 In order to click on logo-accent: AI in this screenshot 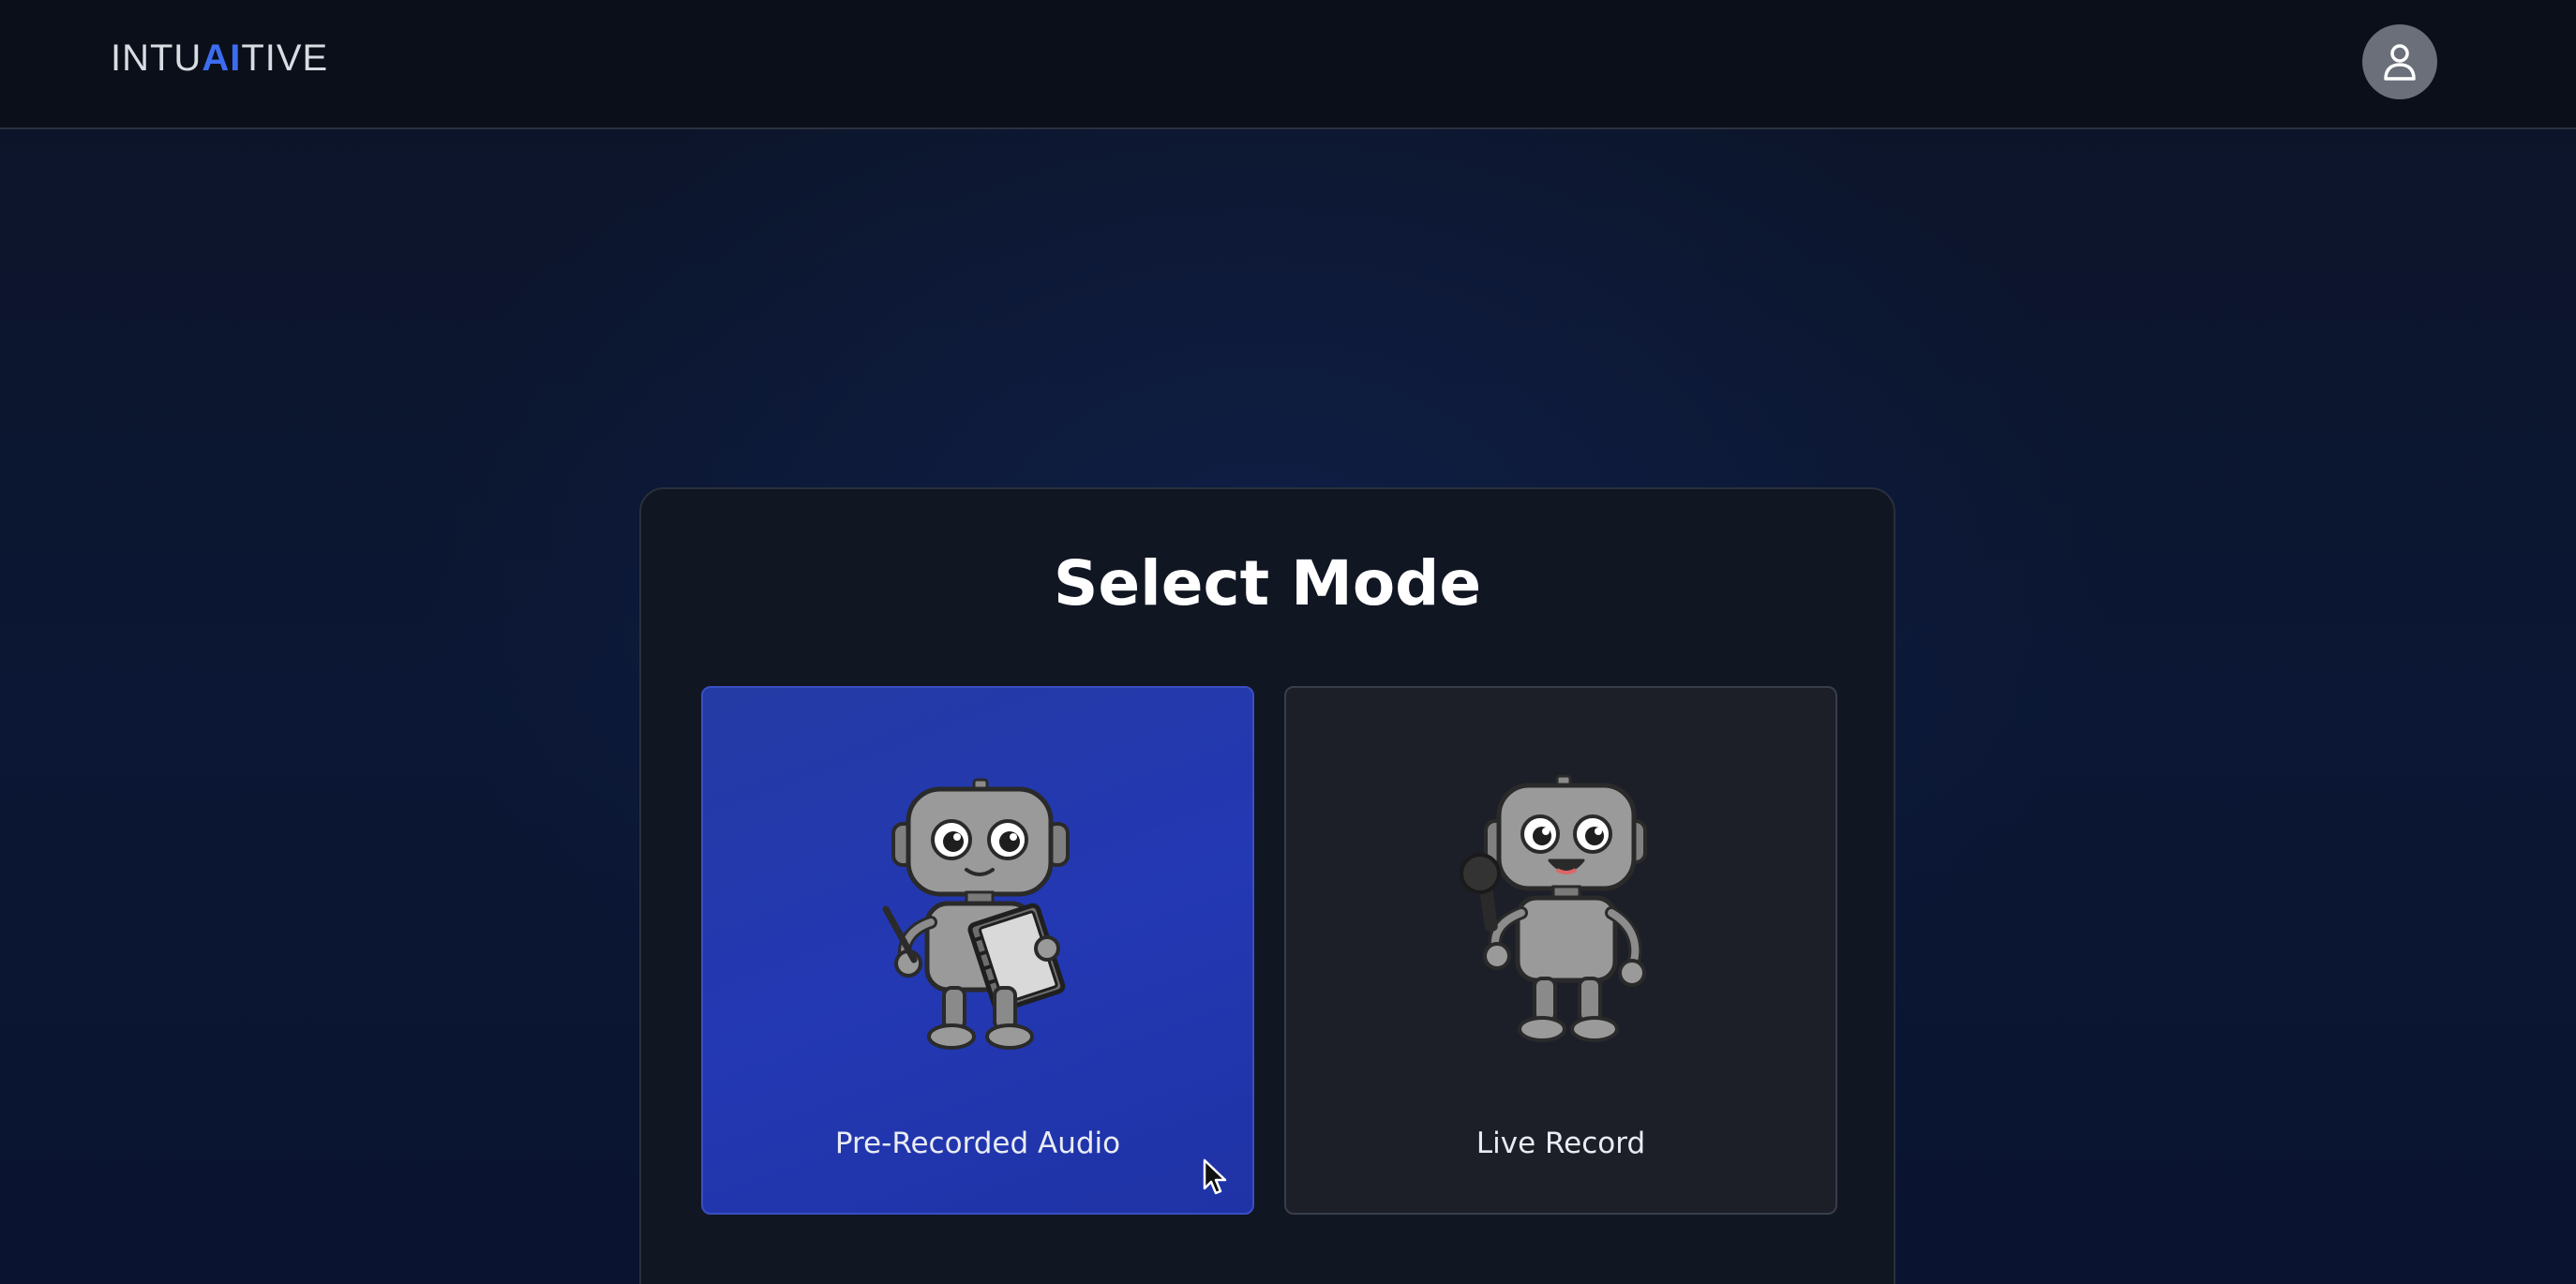, I will do `click(222, 58)`.